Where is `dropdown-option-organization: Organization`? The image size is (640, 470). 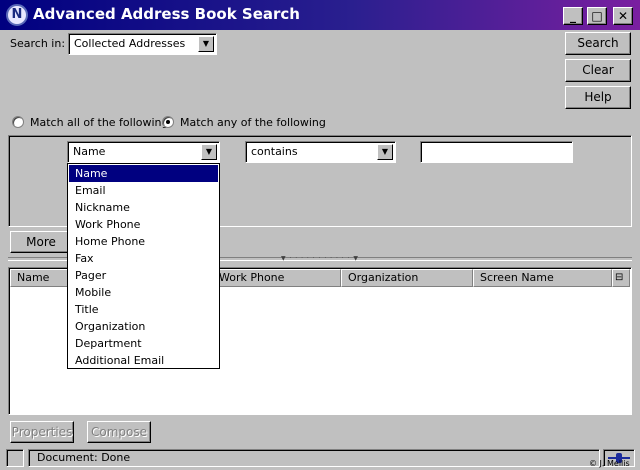
dropdown-option-organization: Organization is located at coordinates (143, 326).